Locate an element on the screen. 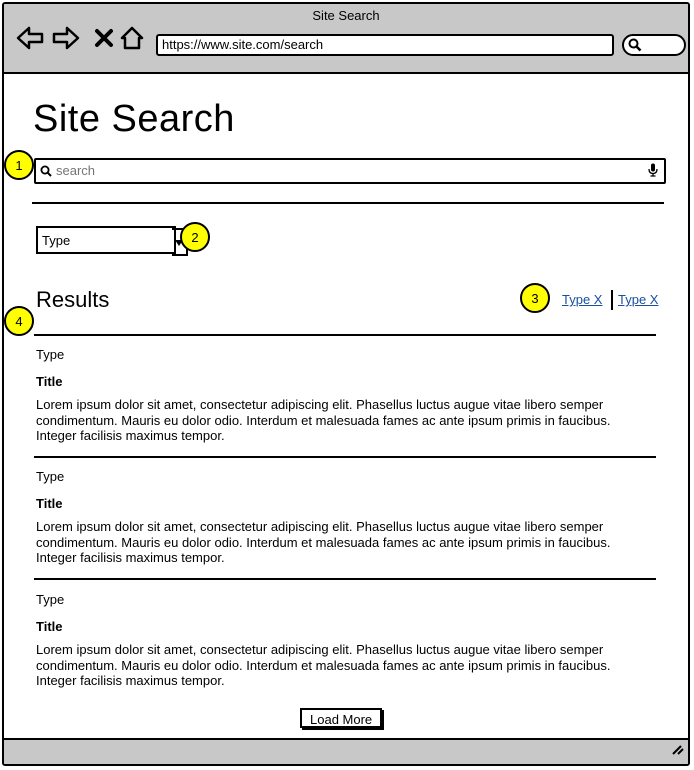 This screenshot has height=770, width=694. load-more-button: Load More is located at coordinates (341, 718).